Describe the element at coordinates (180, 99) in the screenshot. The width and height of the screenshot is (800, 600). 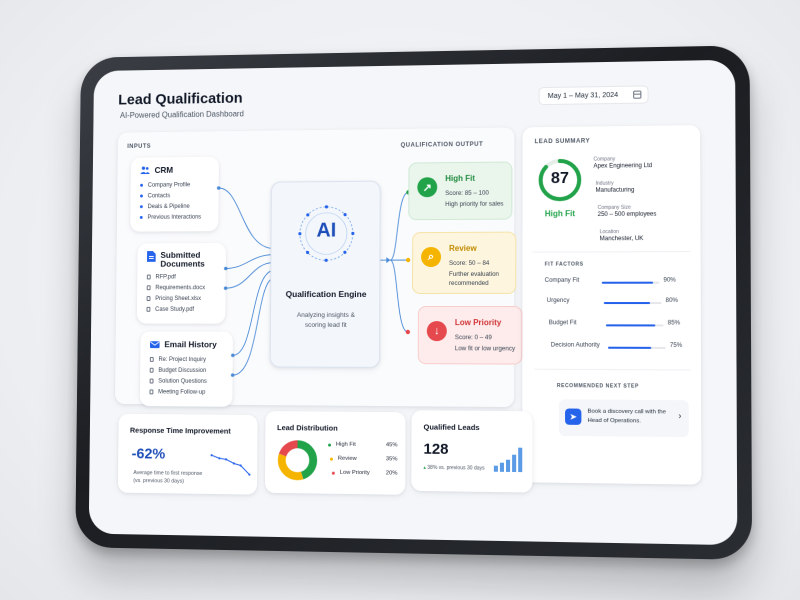
I see `page-title: Lead Qualification` at that location.